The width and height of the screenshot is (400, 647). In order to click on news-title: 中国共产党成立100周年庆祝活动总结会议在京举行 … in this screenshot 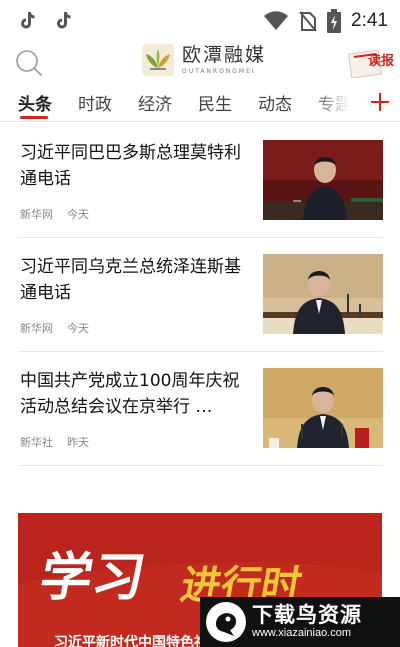, I will do `click(130, 394)`.